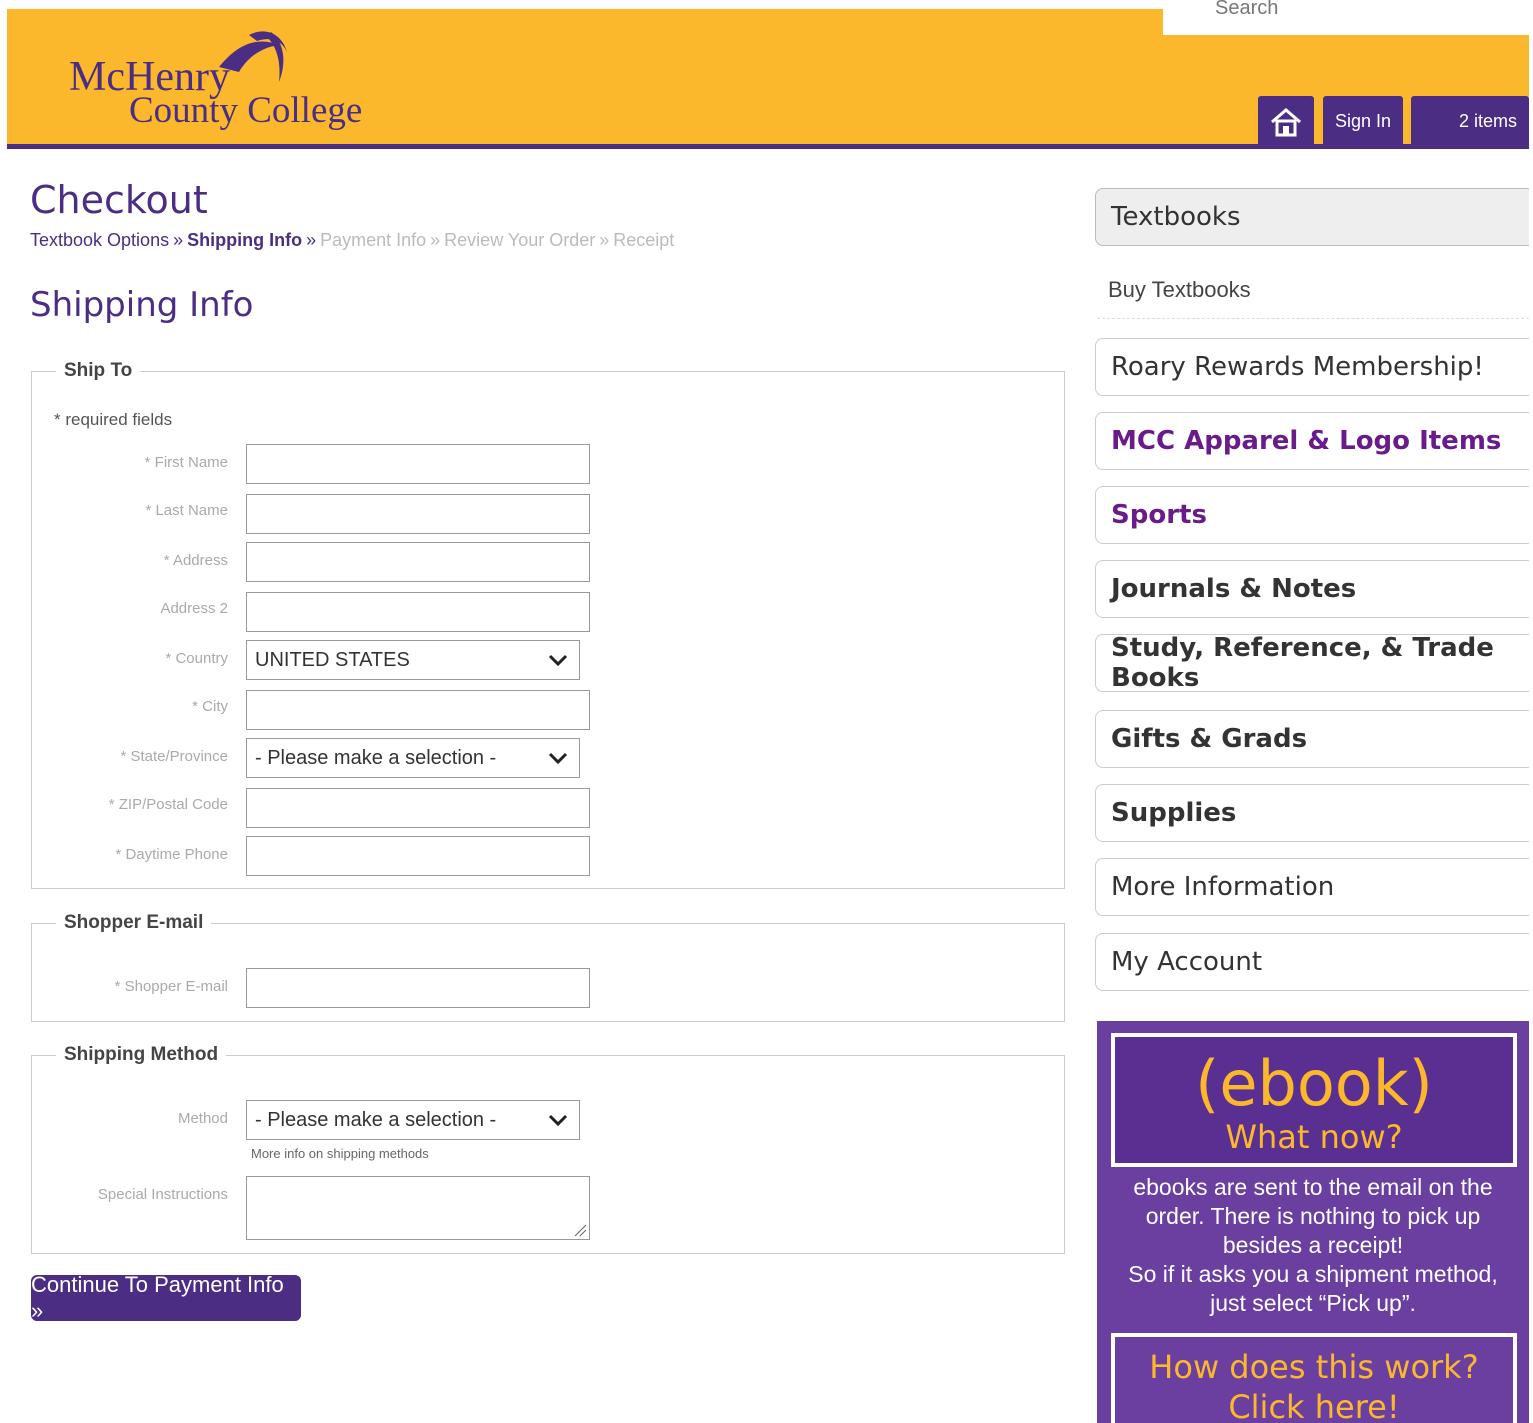  I want to click on first-name-input, so click(418, 464).